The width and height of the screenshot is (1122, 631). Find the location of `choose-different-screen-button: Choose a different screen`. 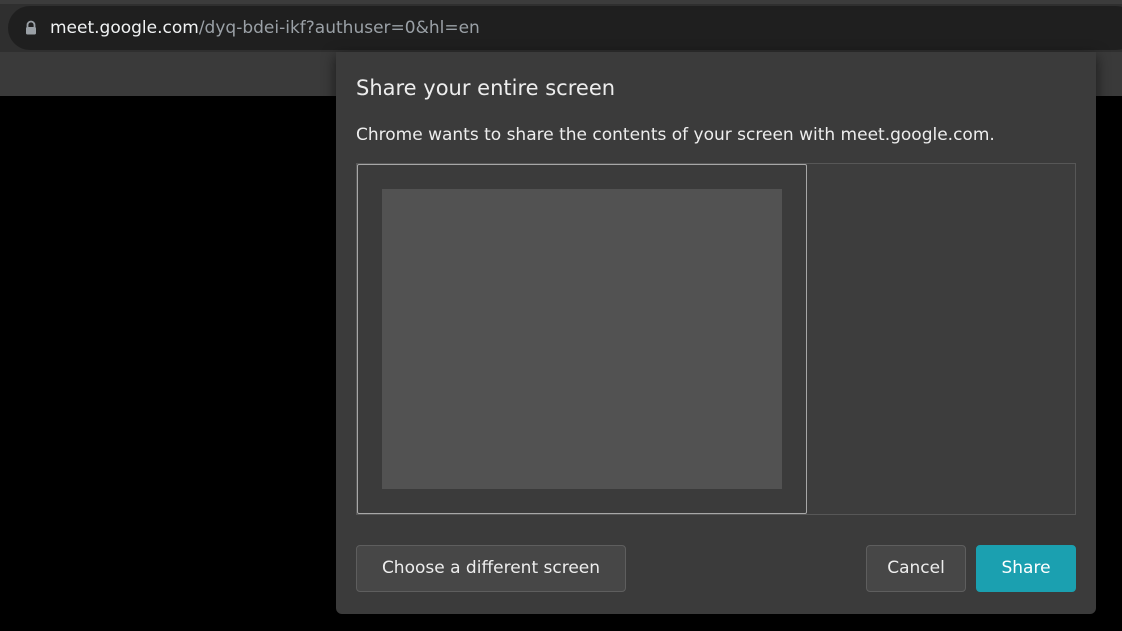

choose-different-screen-button: Choose a different screen is located at coordinates (491, 568).